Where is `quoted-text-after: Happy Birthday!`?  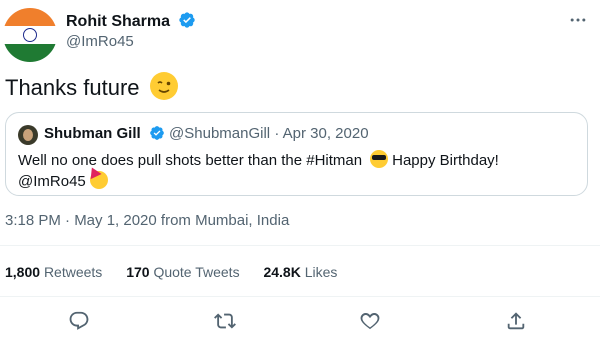
quoted-text-after: Happy Birthday! is located at coordinates (445, 160).